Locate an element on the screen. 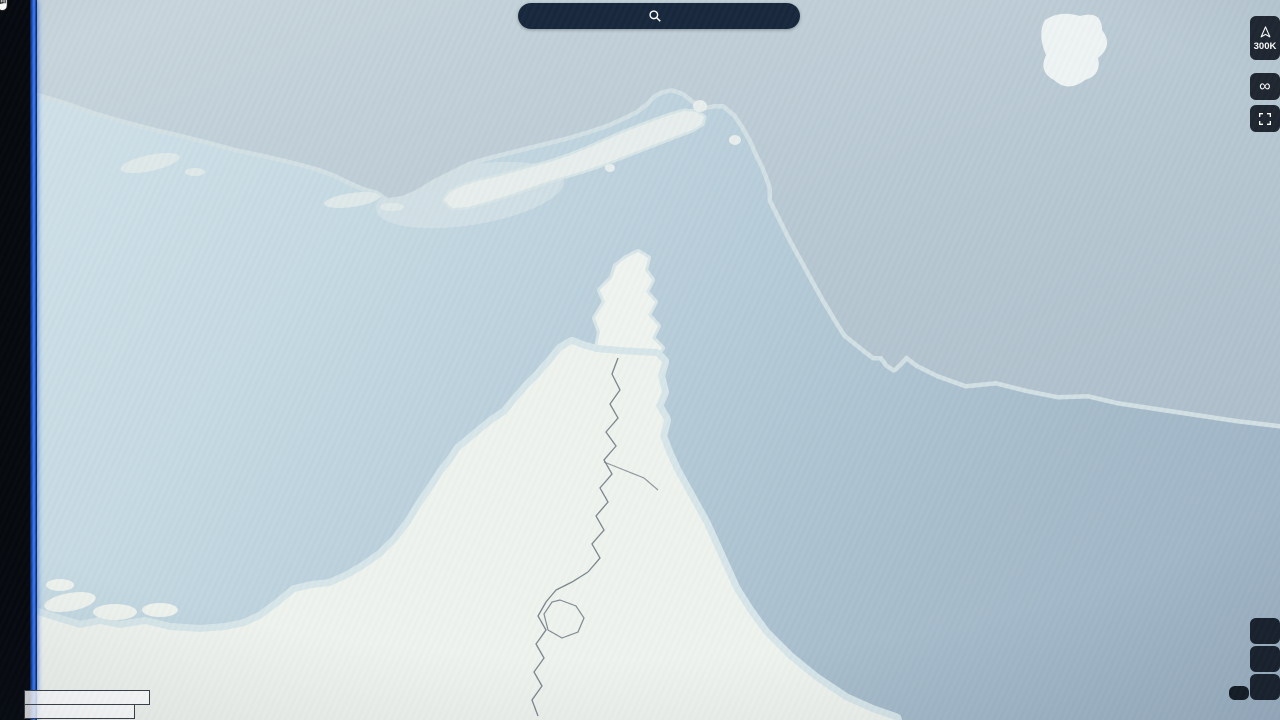  scale-mi is located at coordinates (79, 711).